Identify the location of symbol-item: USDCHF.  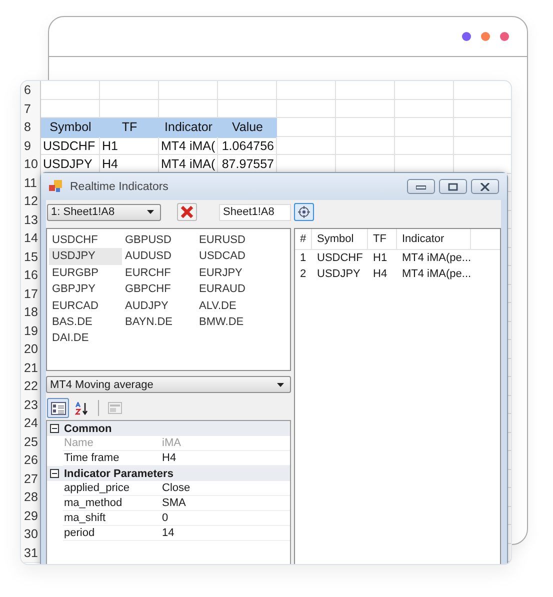
(85, 240).